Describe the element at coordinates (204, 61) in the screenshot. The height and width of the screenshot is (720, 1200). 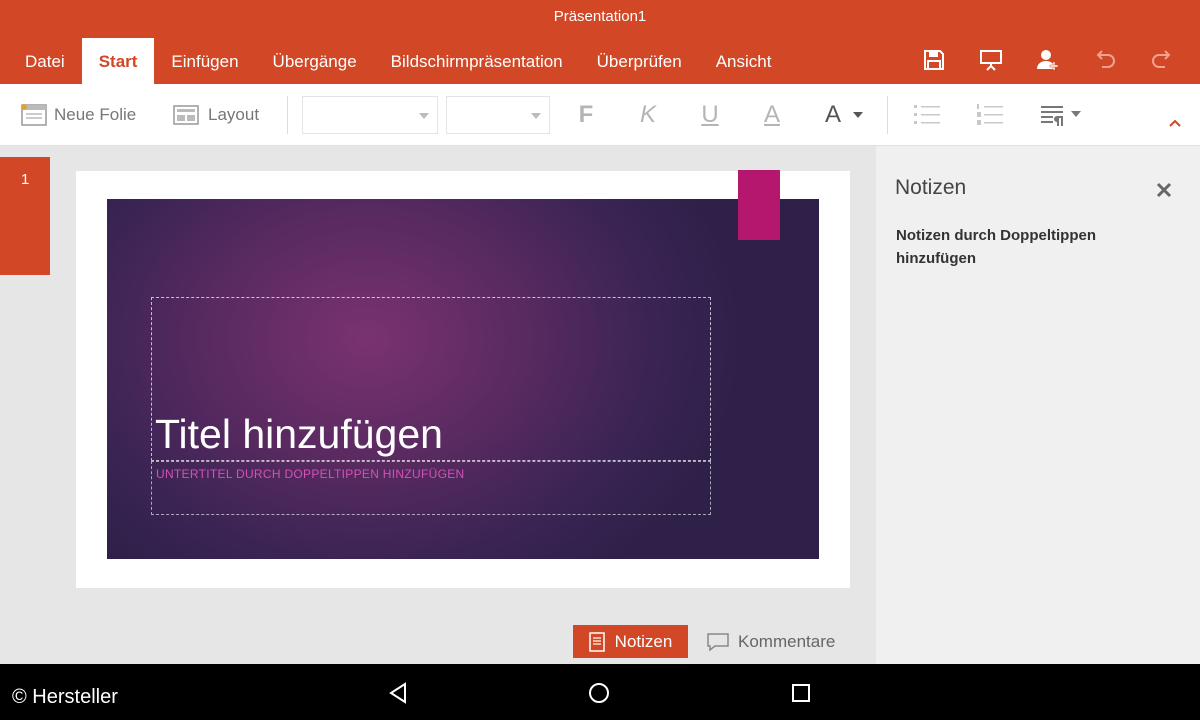
I see `tab-einfuegen: Einfügen` at that location.